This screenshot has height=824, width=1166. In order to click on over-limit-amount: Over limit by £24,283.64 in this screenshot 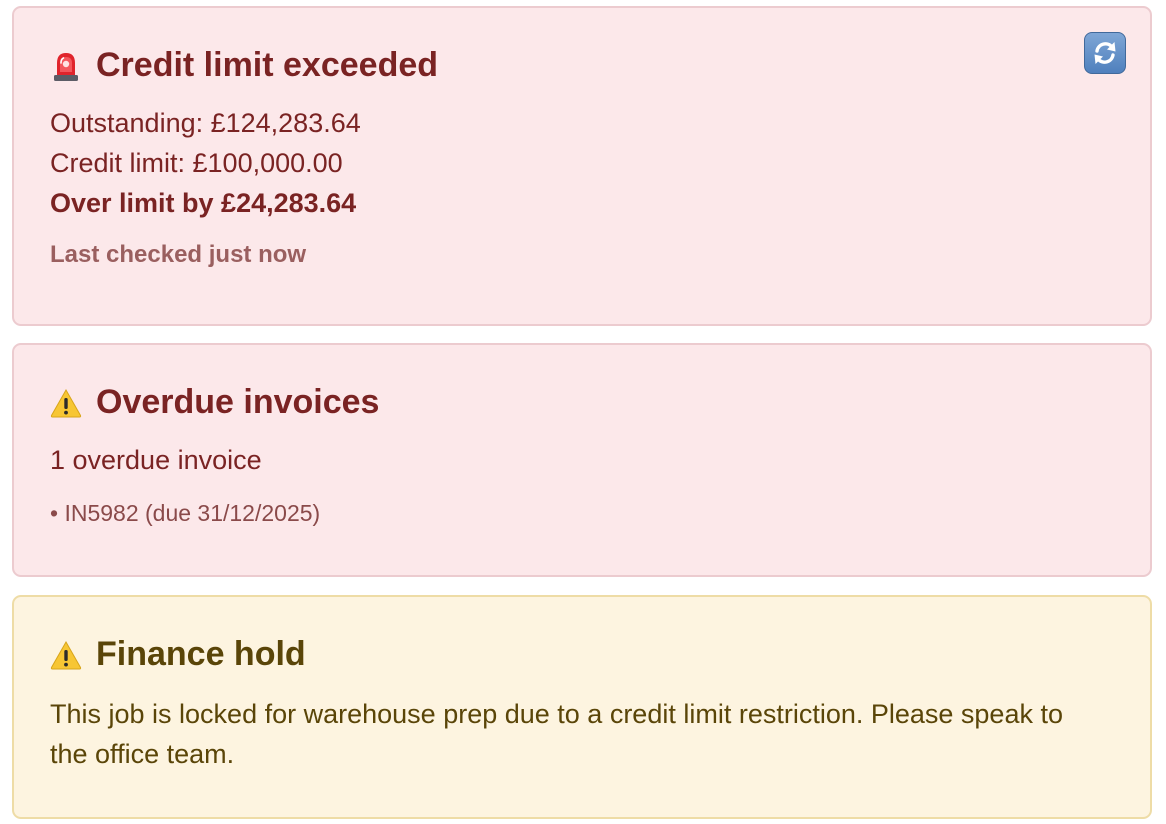, I will do `click(203, 203)`.